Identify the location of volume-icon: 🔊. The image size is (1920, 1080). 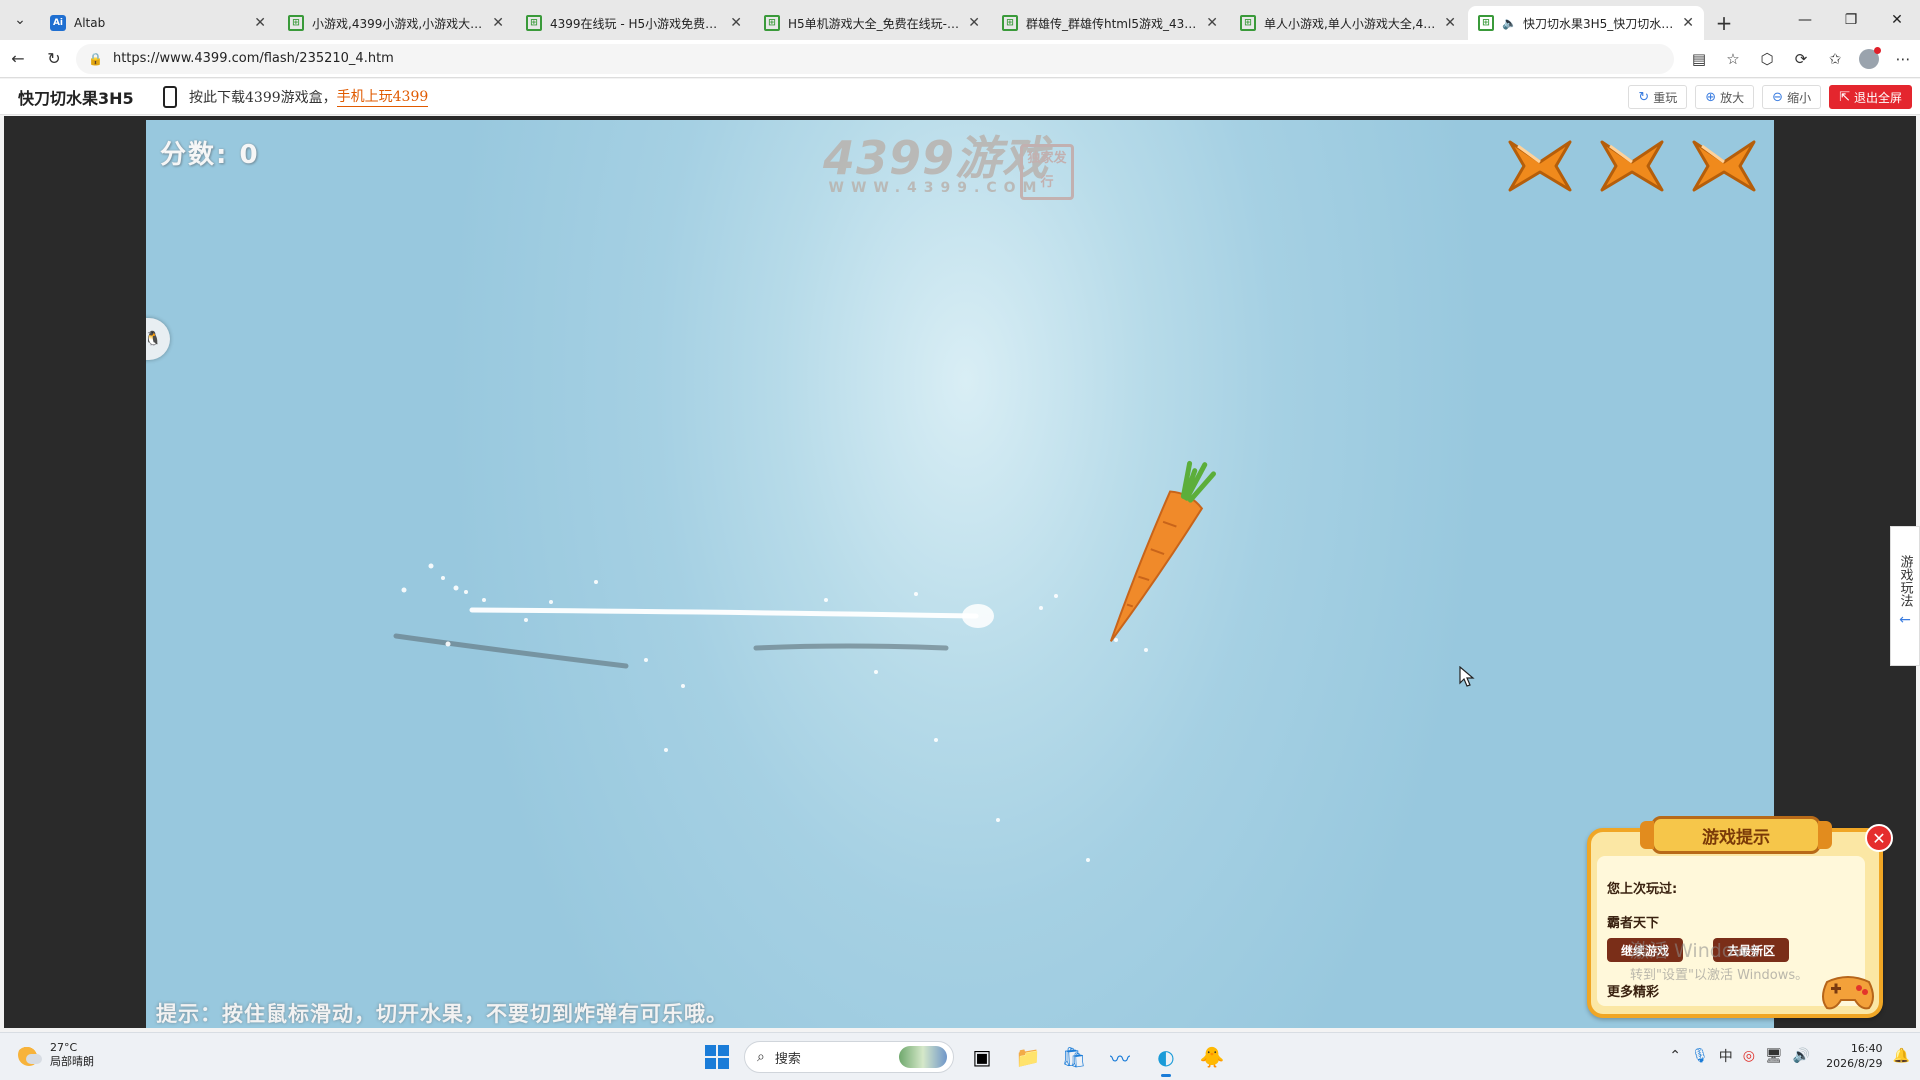
(1801, 1056).